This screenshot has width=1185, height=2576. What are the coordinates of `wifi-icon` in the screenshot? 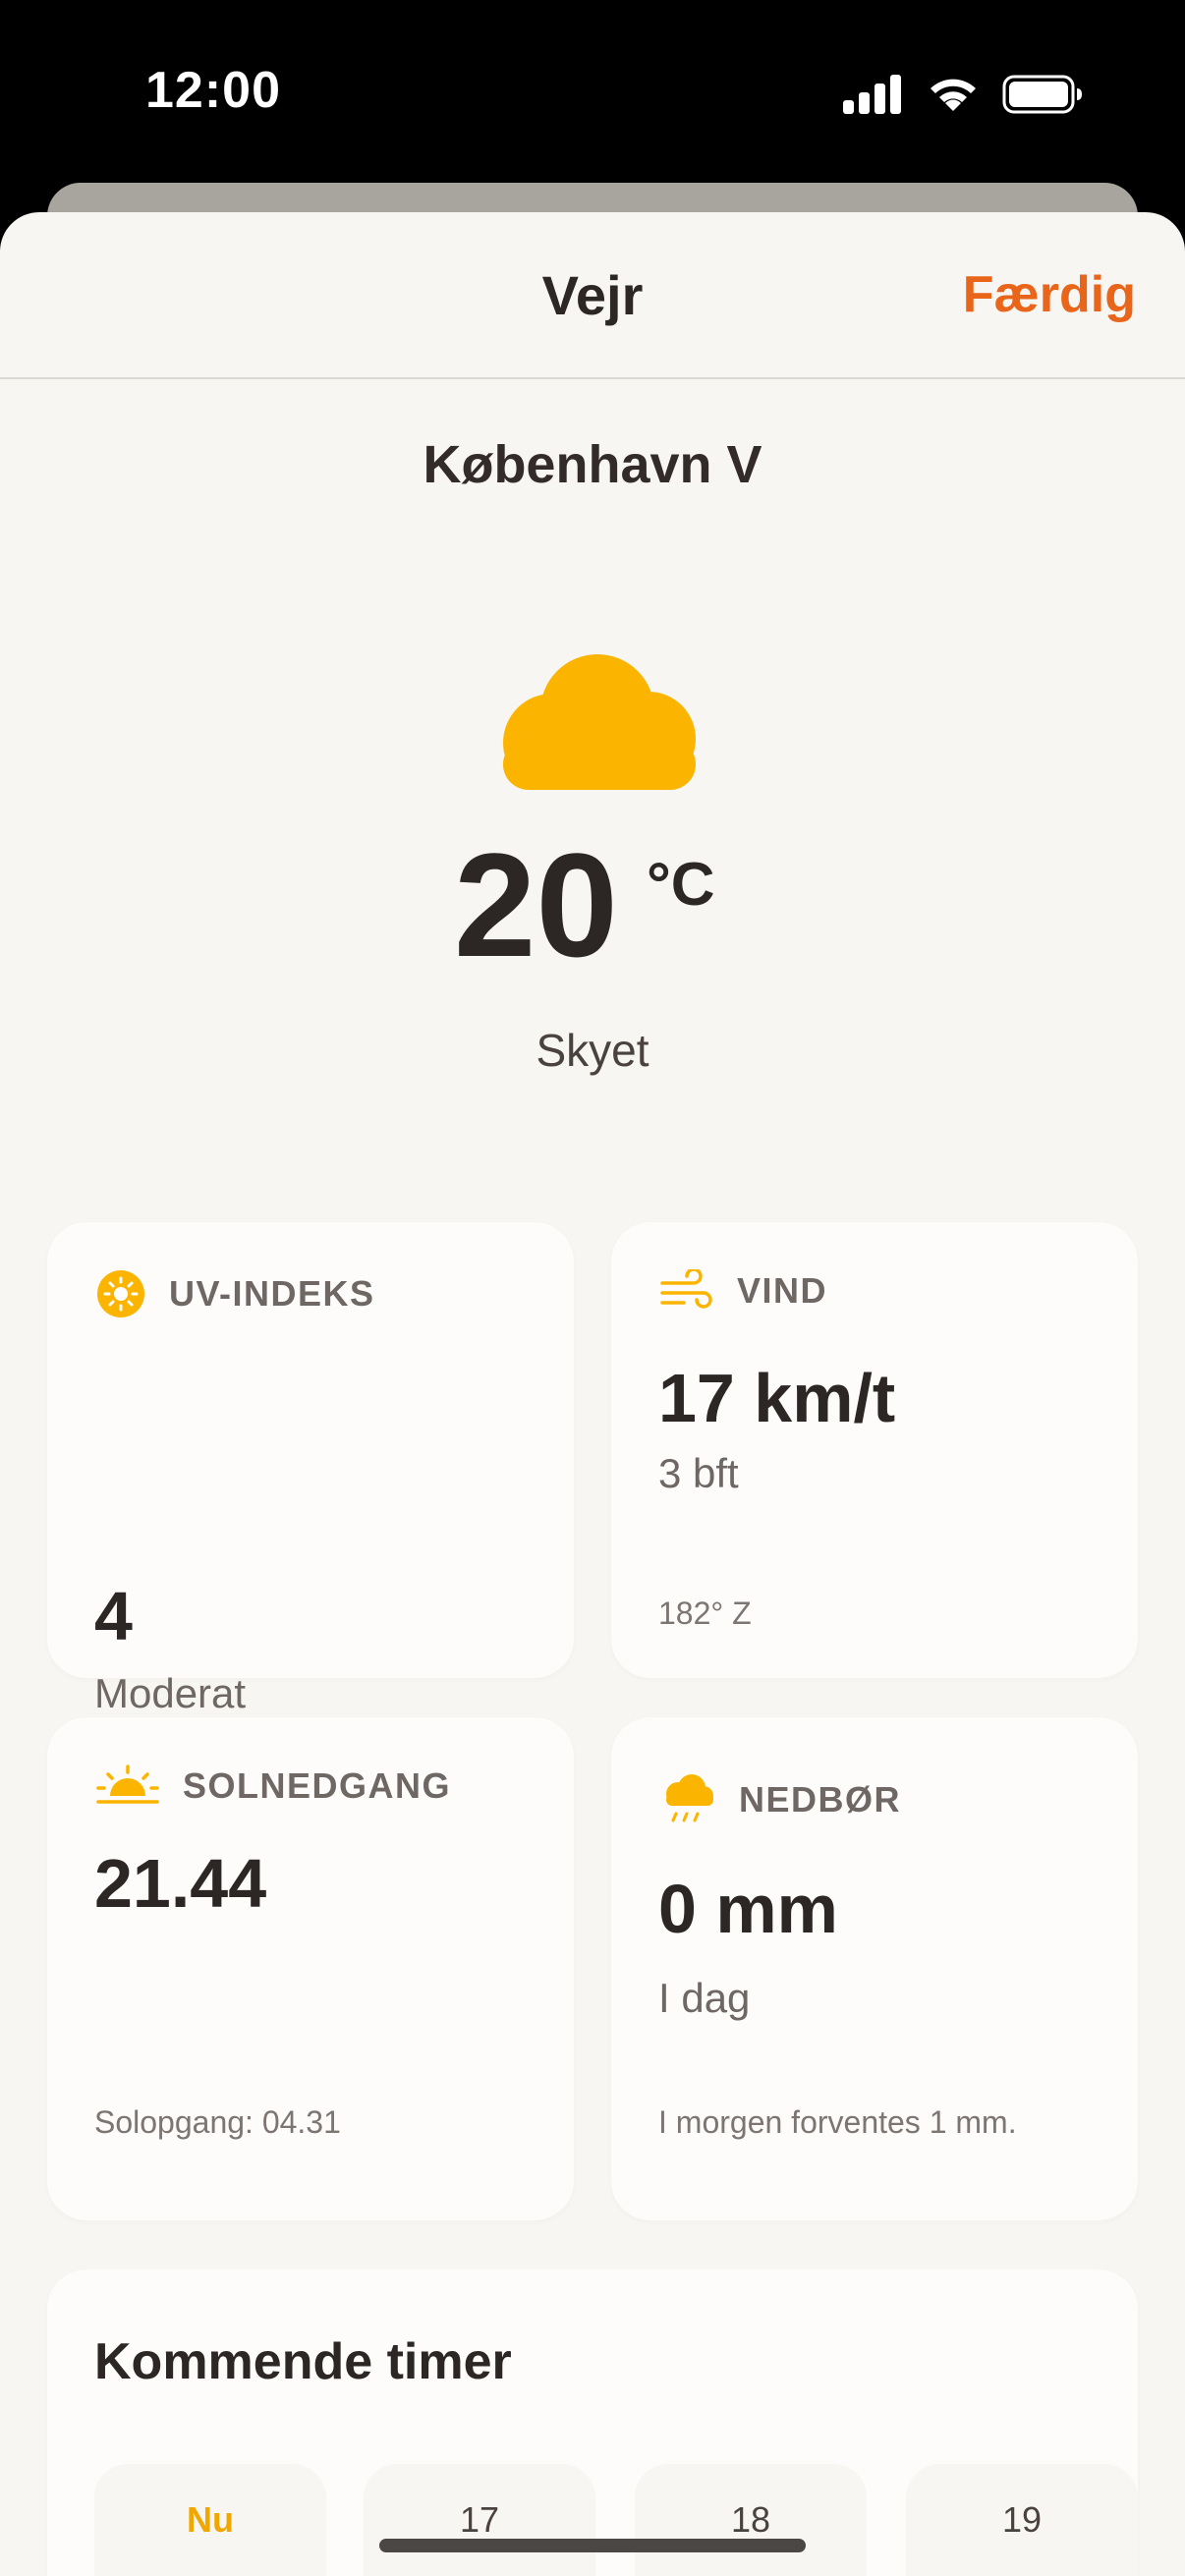 It's located at (954, 95).